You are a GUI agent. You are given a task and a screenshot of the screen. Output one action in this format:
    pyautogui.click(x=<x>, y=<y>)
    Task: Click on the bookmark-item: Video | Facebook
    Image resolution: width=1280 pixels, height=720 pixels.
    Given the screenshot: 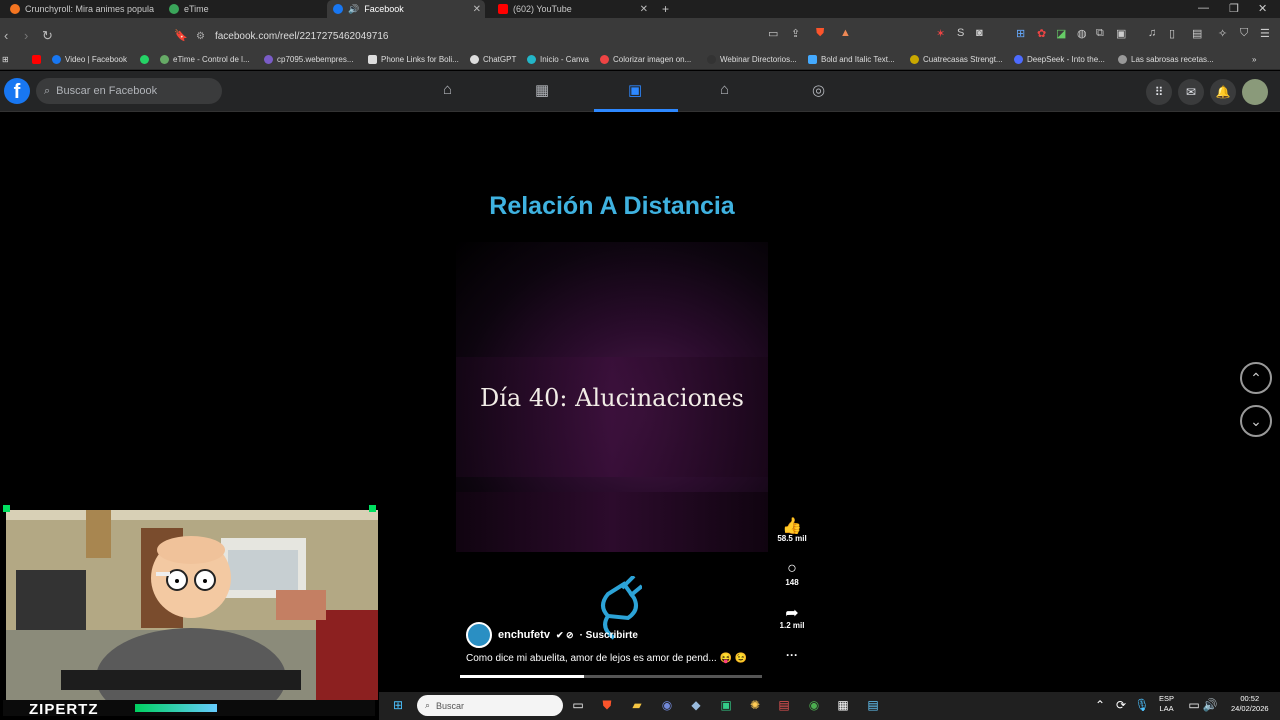 What is the action you would take?
    pyautogui.click(x=89, y=59)
    